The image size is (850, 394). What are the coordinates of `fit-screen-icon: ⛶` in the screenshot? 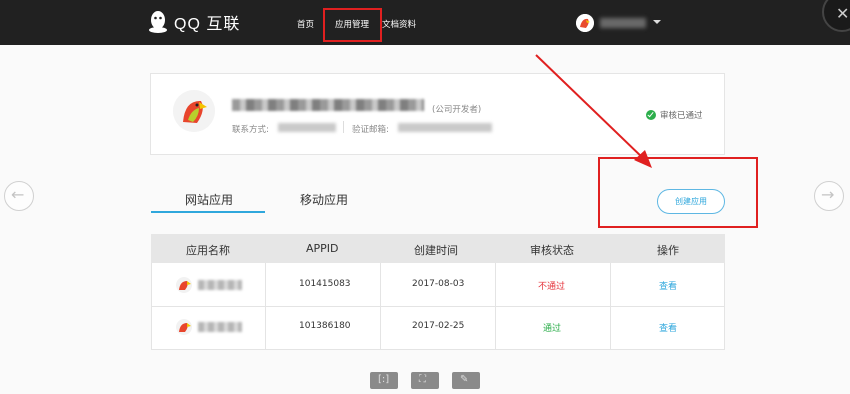 It's located at (422, 379).